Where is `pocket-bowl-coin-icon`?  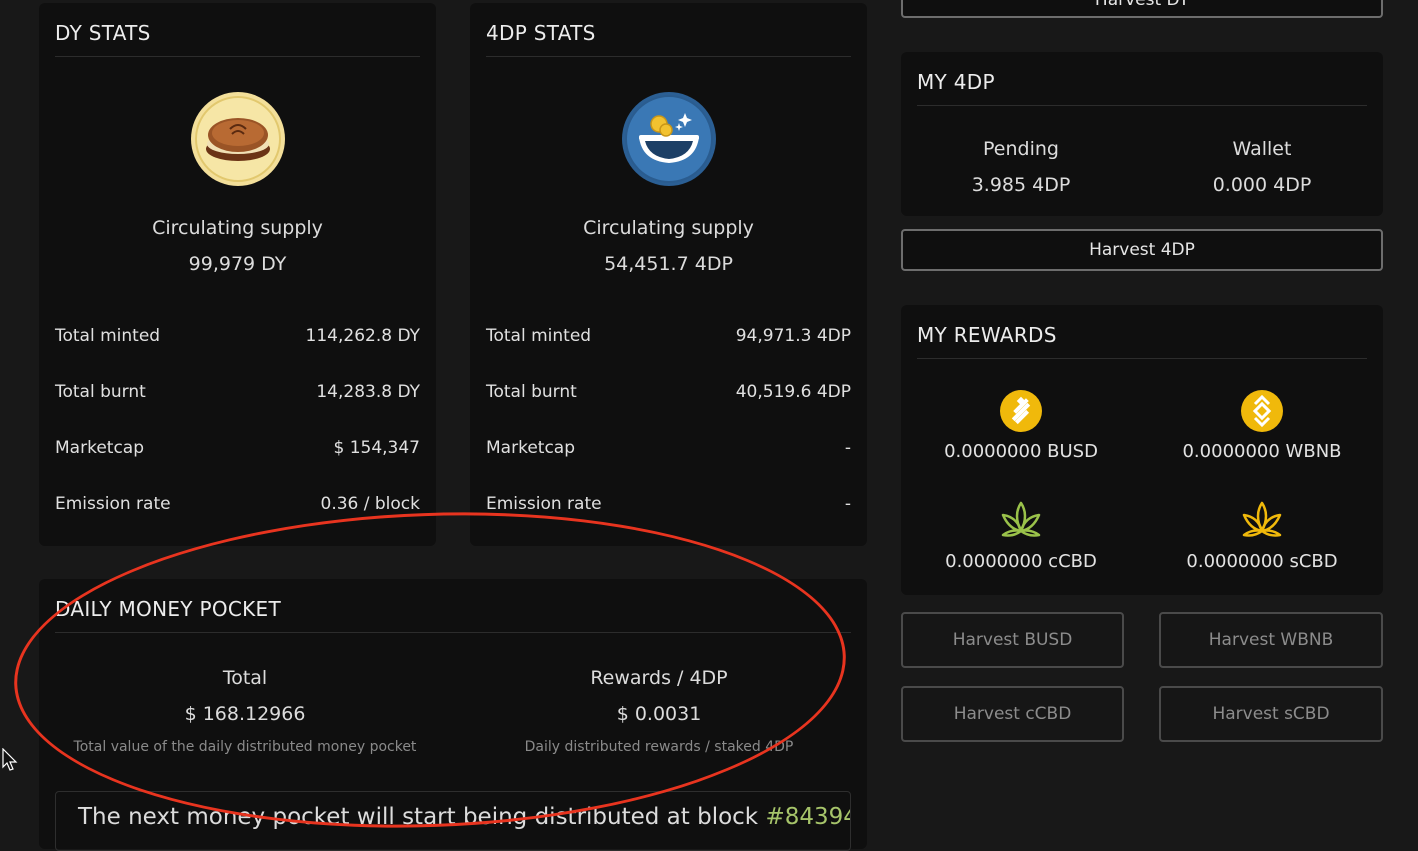
pocket-bowl-coin-icon is located at coordinates (668, 139).